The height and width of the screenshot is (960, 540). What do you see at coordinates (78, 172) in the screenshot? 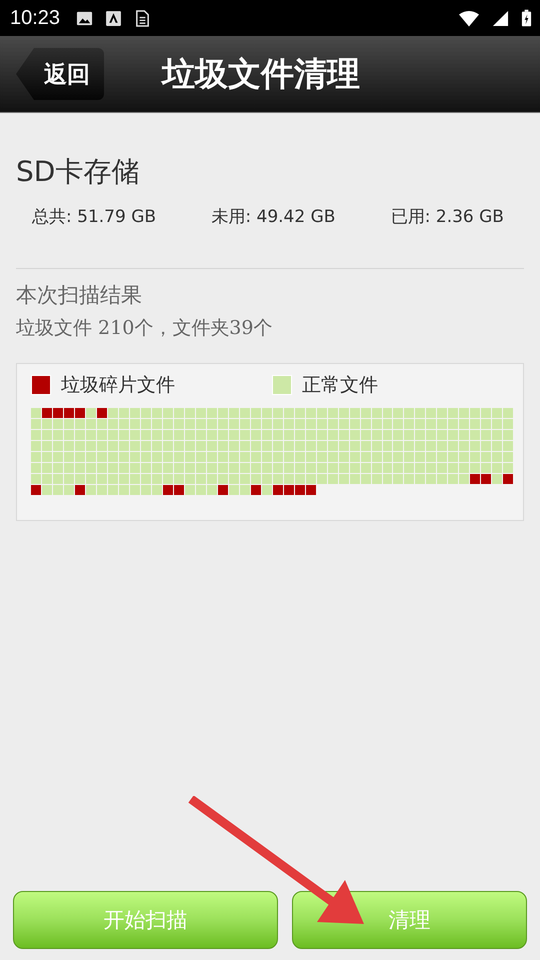
I see `storage-title: SD卡存储` at bounding box center [78, 172].